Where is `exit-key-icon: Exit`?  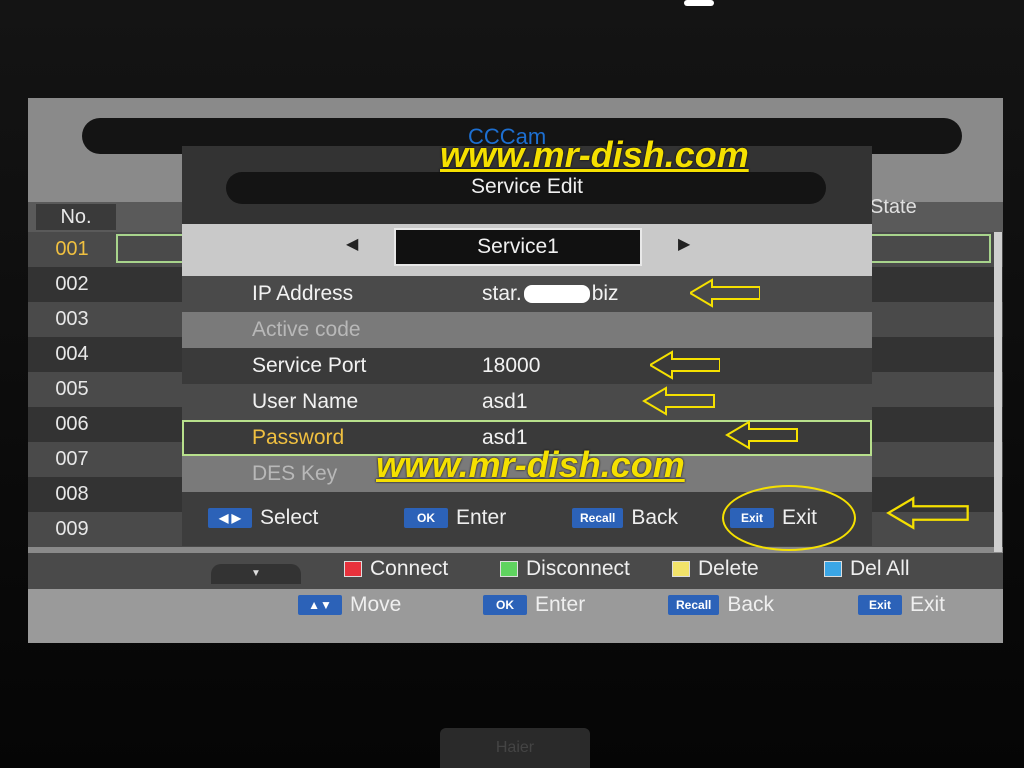
exit-key-icon: Exit is located at coordinates (880, 605).